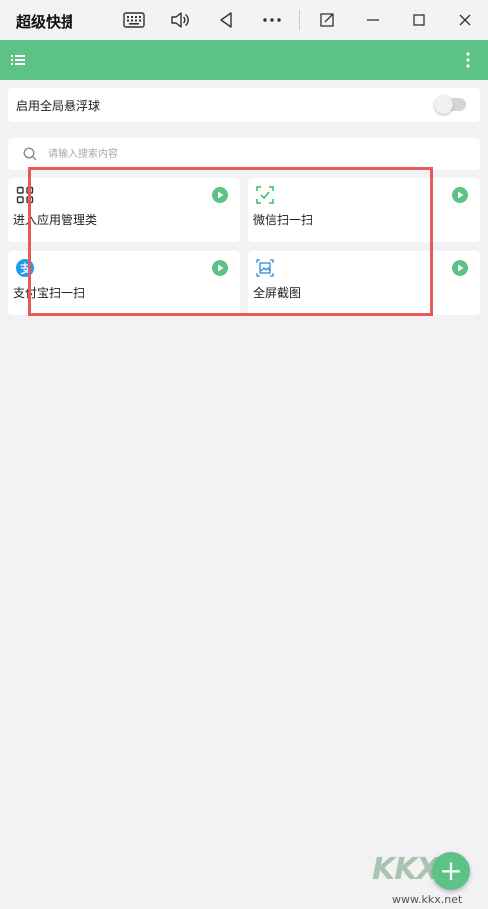 This screenshot has width=488, height=909. Describe the element at coordinates (272, 20) in the screenshot. I see `more-dots-icon` at that location.